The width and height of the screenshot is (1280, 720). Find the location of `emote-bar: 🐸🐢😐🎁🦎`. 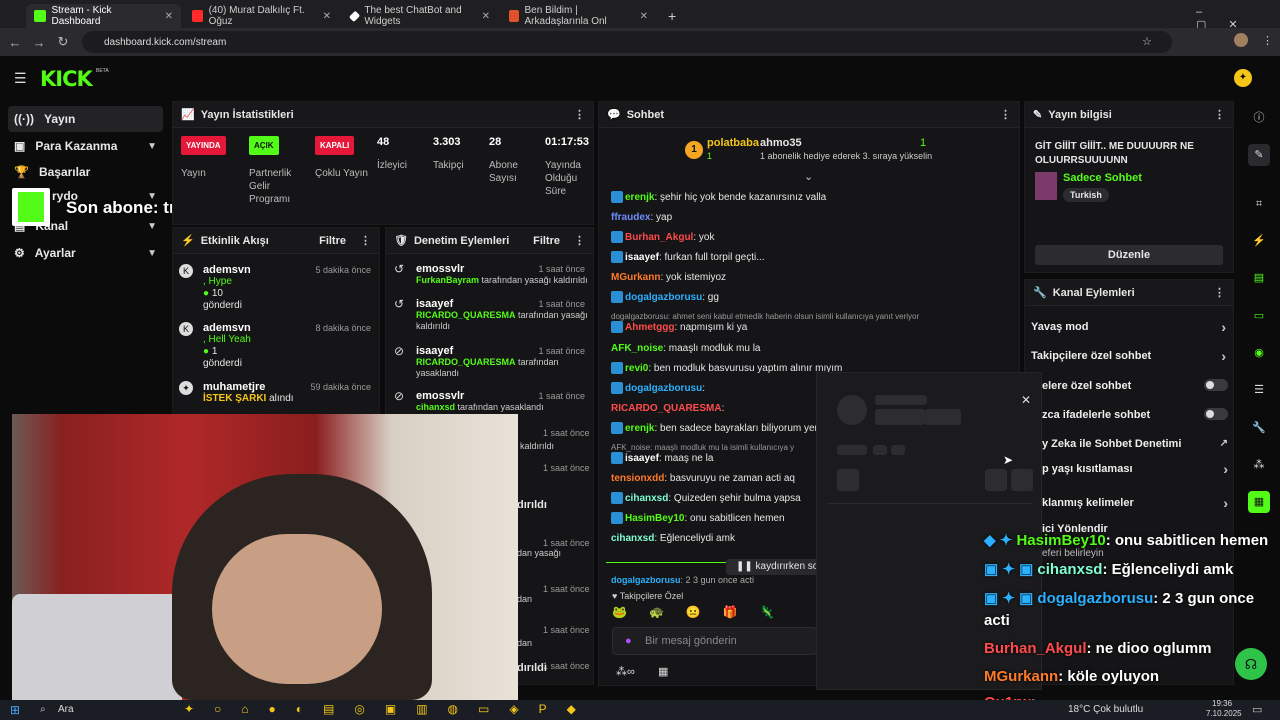

emote-bar: 🐸🐢😐🎁🦎 is located at coordinates (712, 613).